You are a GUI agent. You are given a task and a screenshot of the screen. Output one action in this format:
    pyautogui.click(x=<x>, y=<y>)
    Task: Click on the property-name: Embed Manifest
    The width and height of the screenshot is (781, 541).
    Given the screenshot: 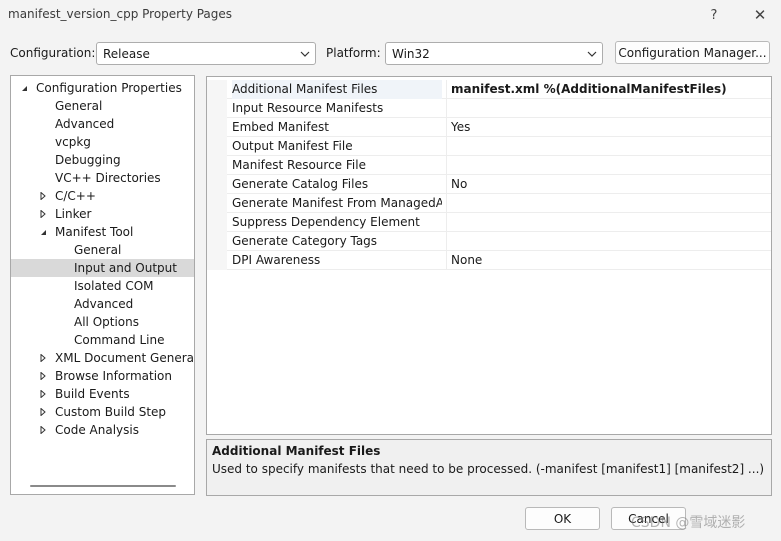 What is the action you would take?
    pyautogui.click(x=280, y=127)
    